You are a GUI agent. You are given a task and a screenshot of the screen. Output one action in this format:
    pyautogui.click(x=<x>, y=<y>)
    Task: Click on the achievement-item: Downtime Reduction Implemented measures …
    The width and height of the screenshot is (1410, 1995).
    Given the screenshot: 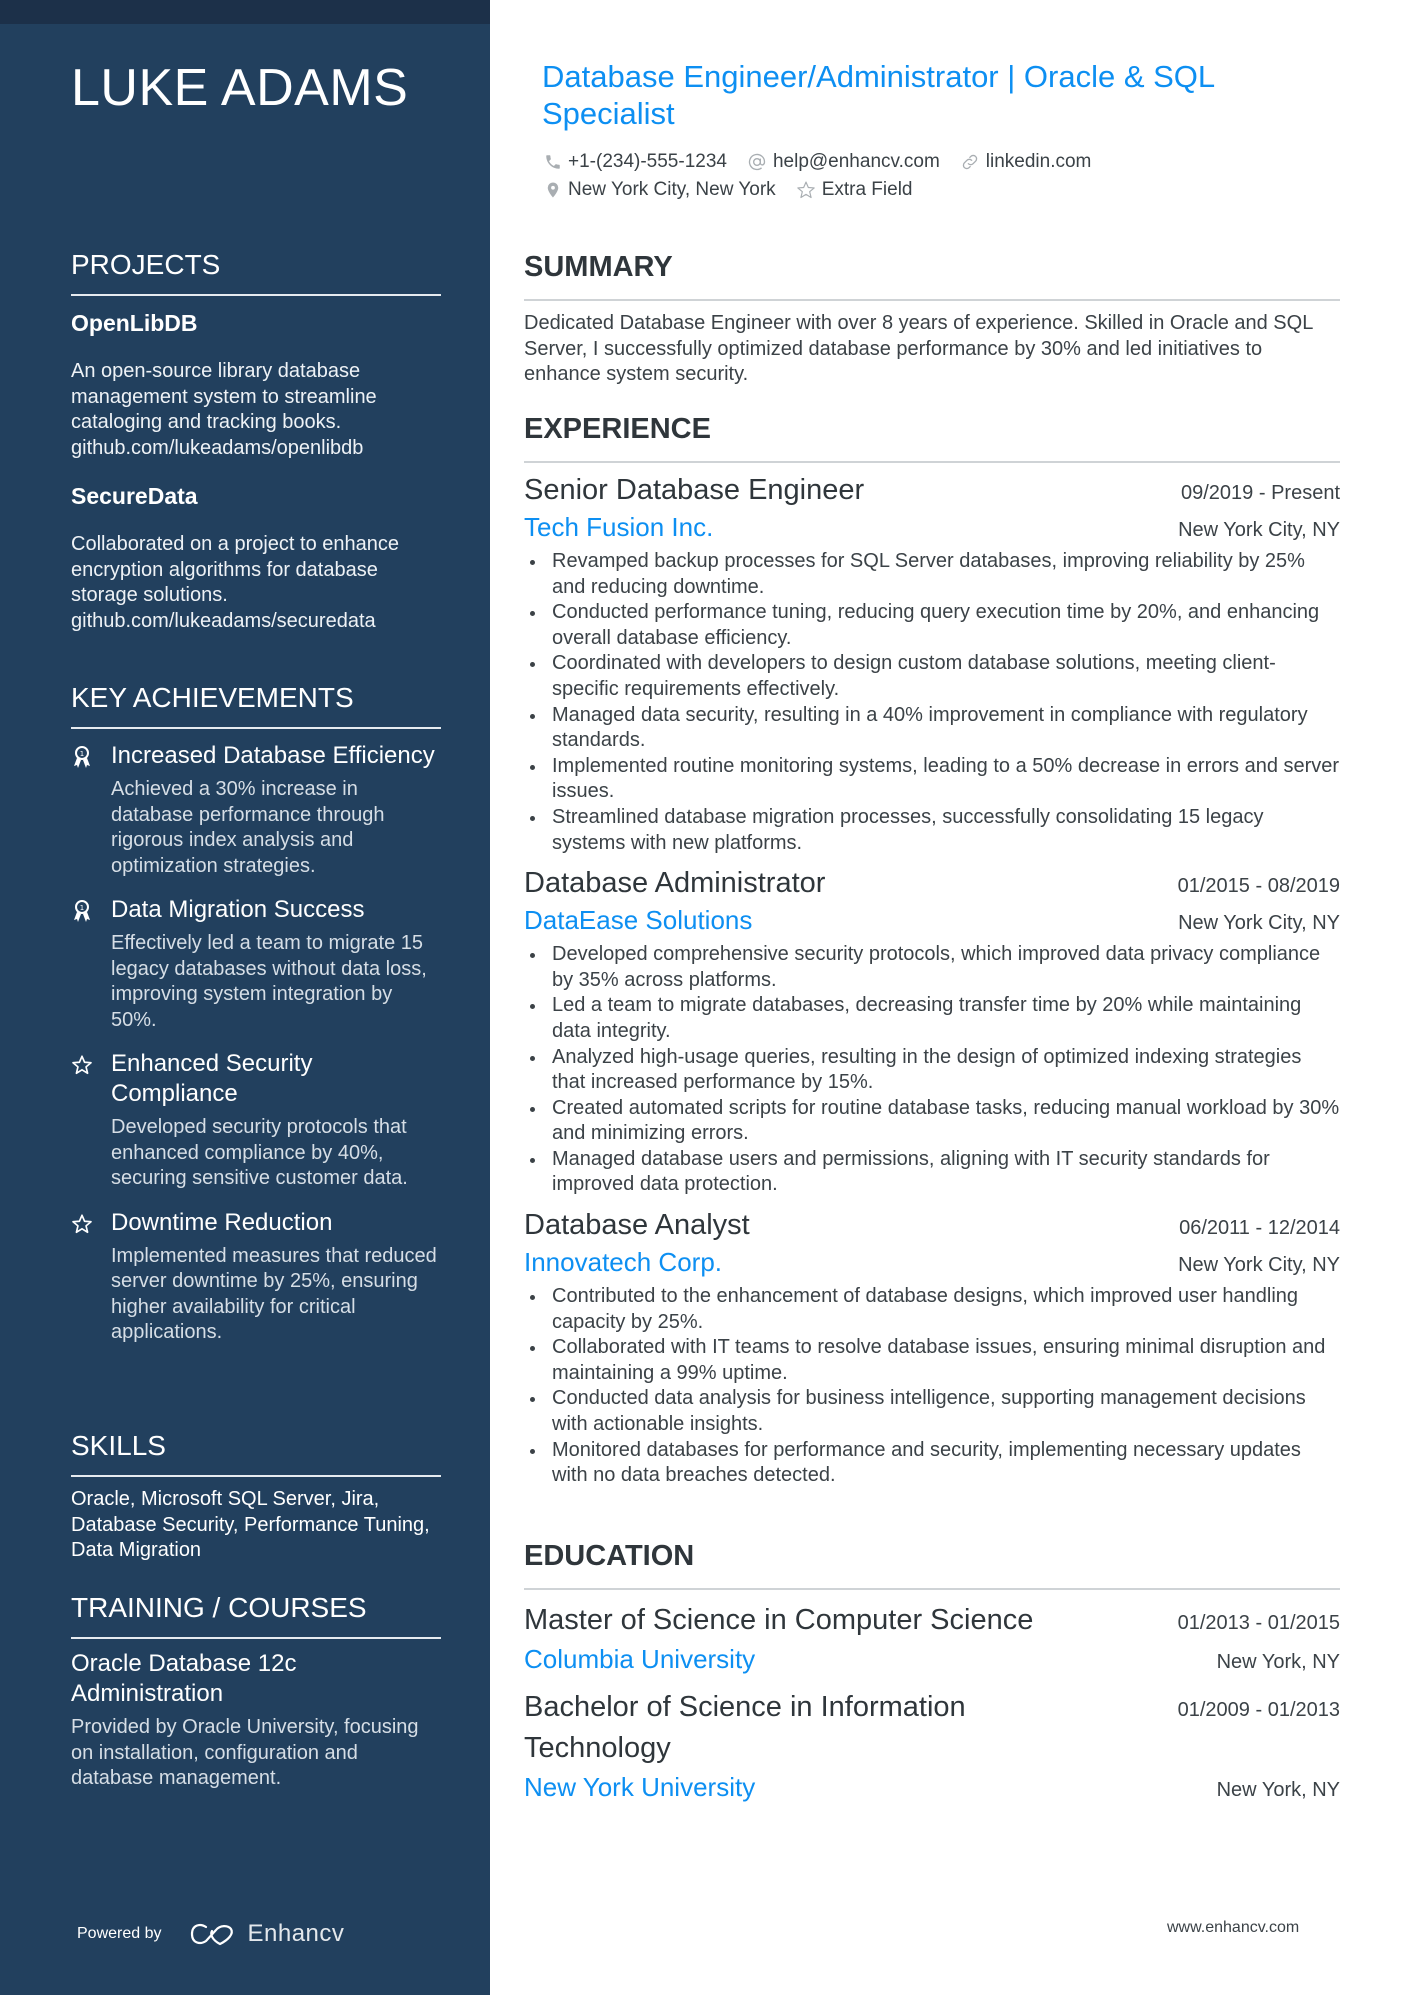 What is the action you would take?
    pyautogui.click(x=256, y=1277)
    